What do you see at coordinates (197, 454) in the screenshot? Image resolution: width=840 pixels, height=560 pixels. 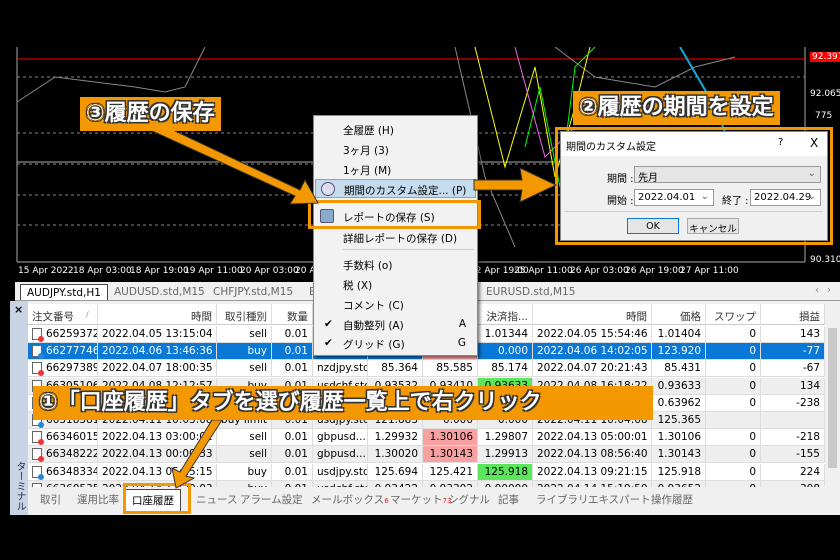 I see `arrow-step1` at bounding box center [197, 454].